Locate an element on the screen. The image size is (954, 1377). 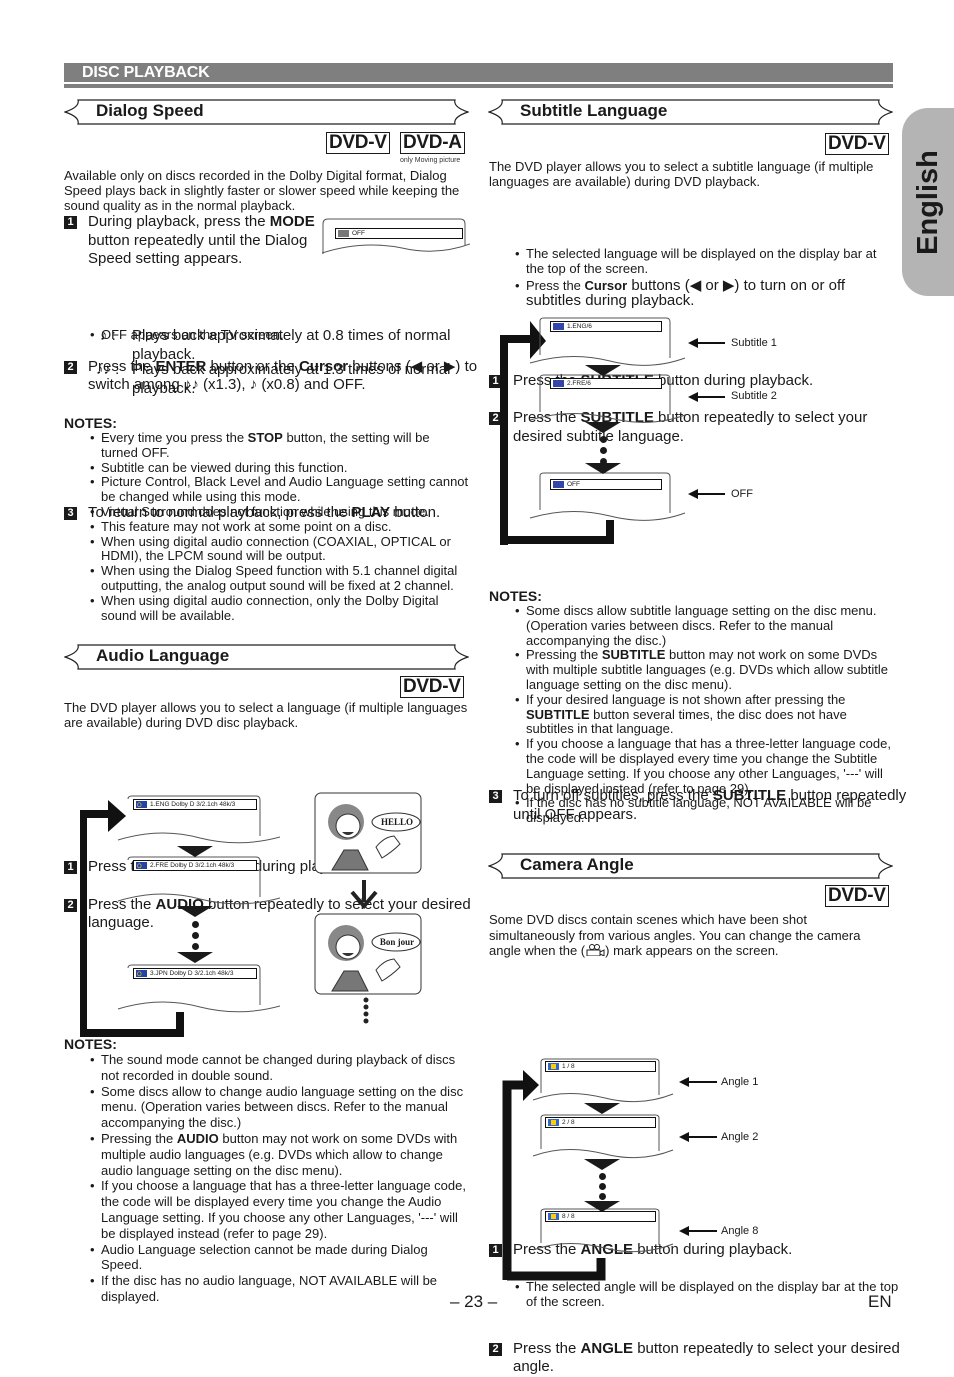
display-bar: 2 / 8 is located at coordinates (600, 1122).